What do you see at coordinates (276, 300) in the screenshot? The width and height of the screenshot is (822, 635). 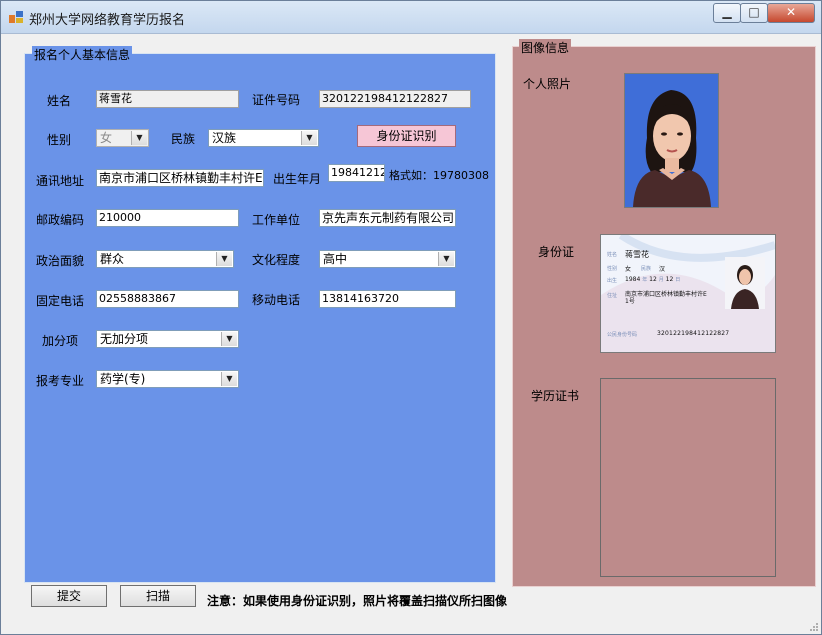 I see `mobile-label: 移动电话` at bounding box center [276, 300].